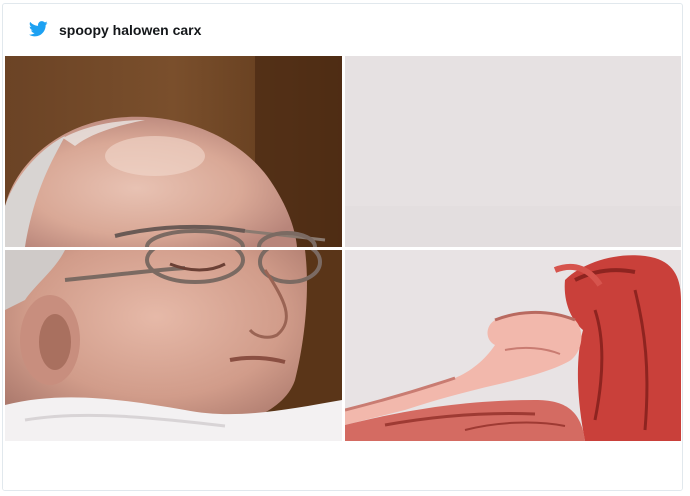 This screenshot has width=690, height=496. What do you see at coordinates (38, 29) in the screenshot?
I see `twitter-bird-icon` at bounding box center [38, 29].